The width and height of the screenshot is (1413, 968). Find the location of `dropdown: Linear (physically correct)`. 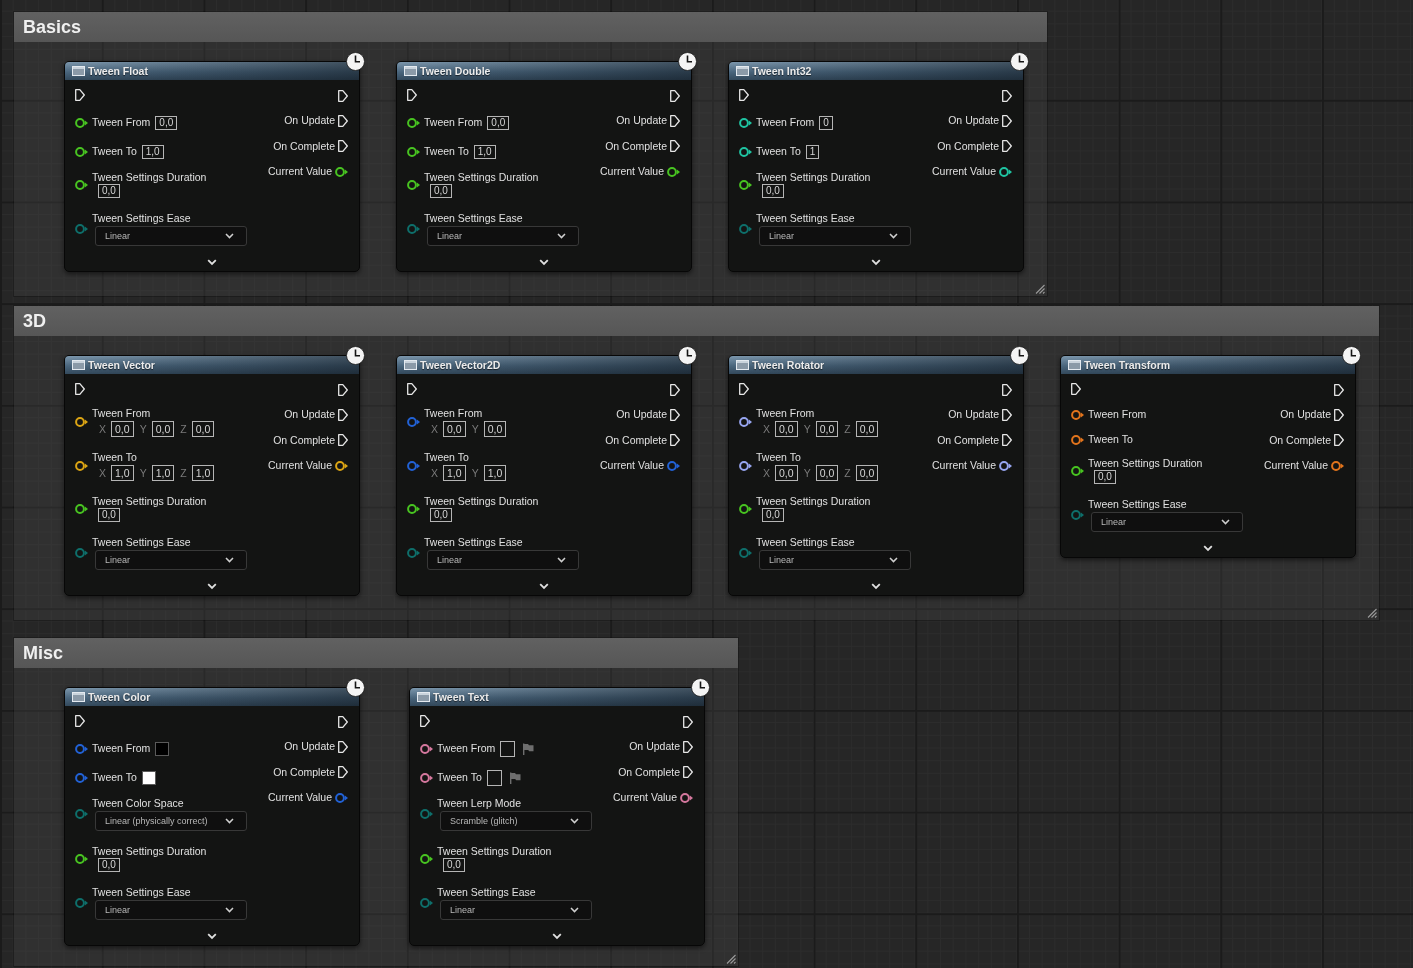

dropdown: Linear (physically correct) is located at coordinates (171, 821).